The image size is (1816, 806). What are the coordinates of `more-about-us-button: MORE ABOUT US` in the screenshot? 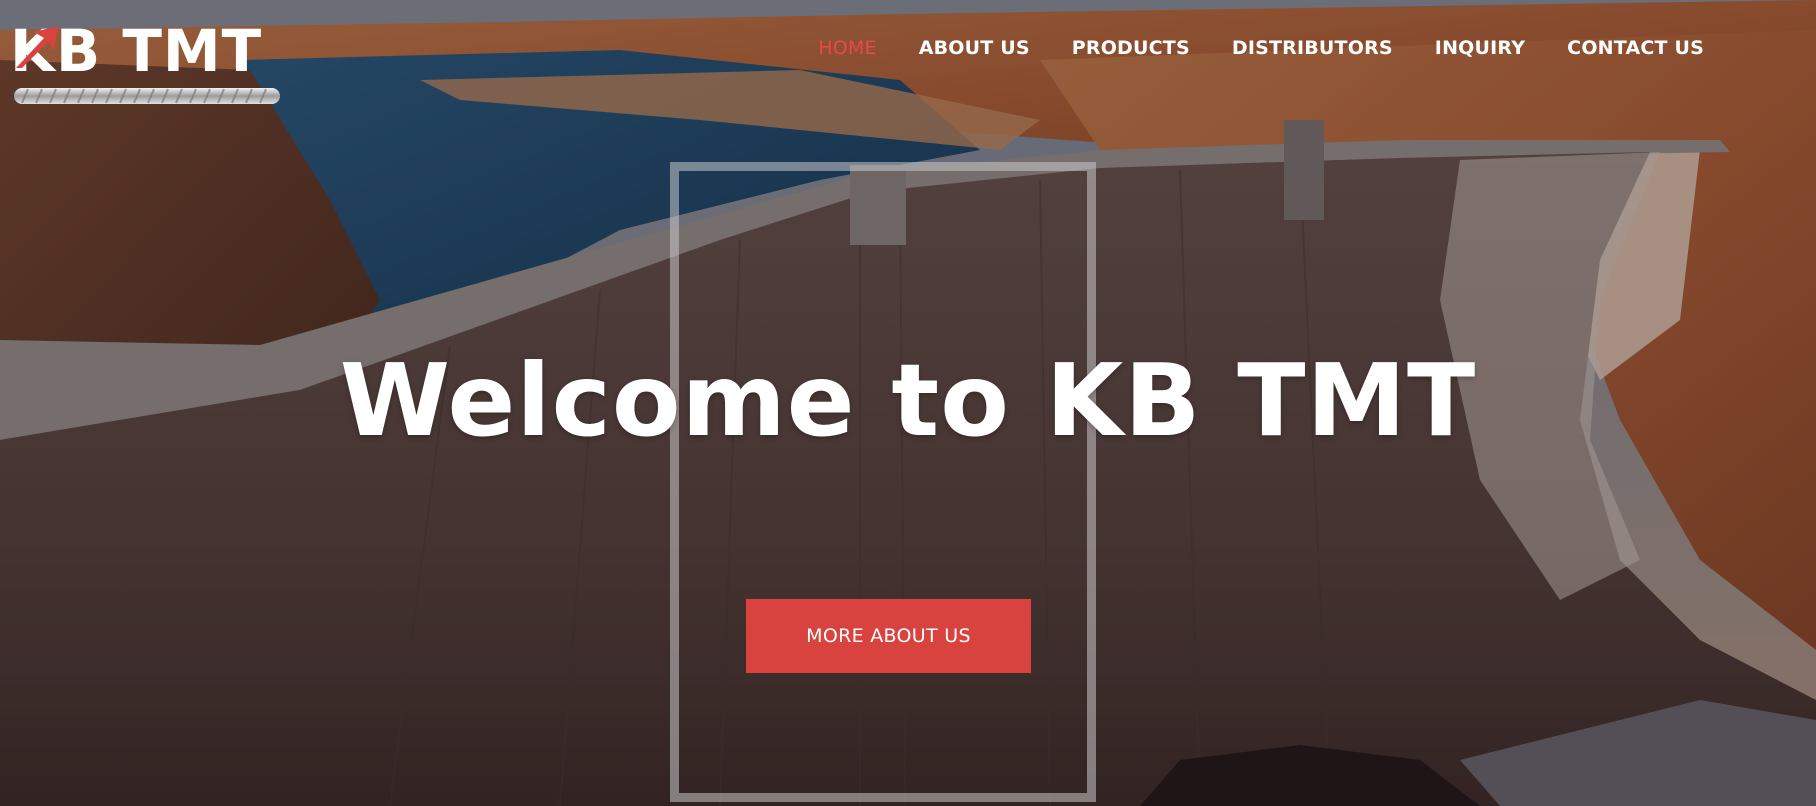 It's located at (888, 636).